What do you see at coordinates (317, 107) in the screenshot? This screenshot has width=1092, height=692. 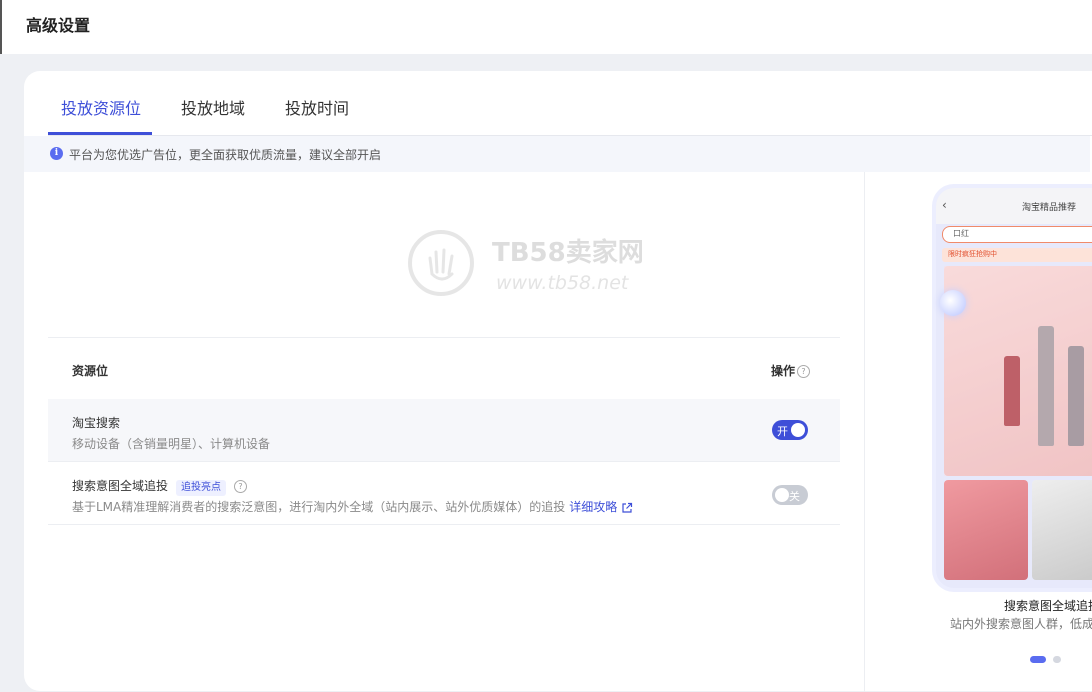 I see `tab-schedule: 投放时间` at bounding box center [317, 107].